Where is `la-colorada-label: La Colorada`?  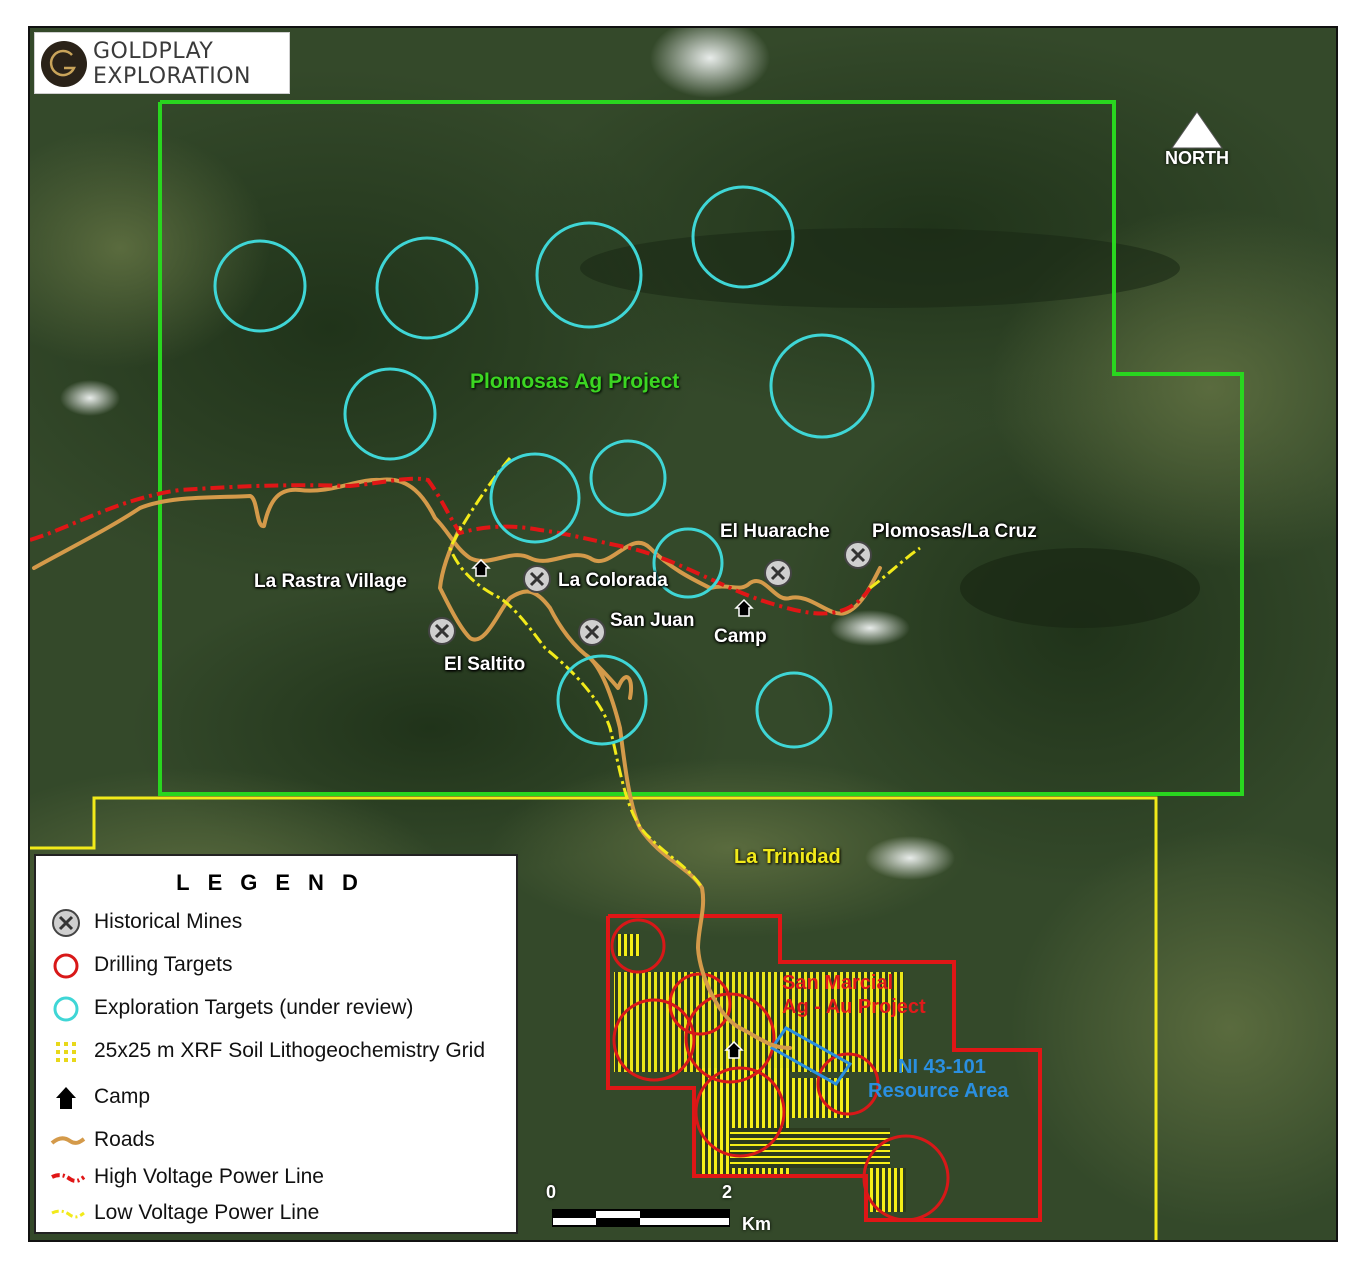
la-colorada-label: La Colorada is located at coordinates (613, 580).